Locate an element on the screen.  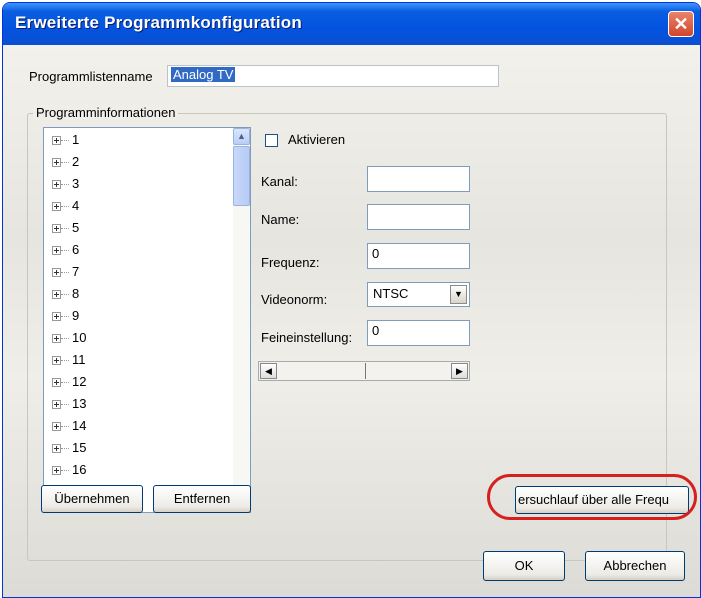
tree-item-label: 3 is located at coordinates (76, 183).